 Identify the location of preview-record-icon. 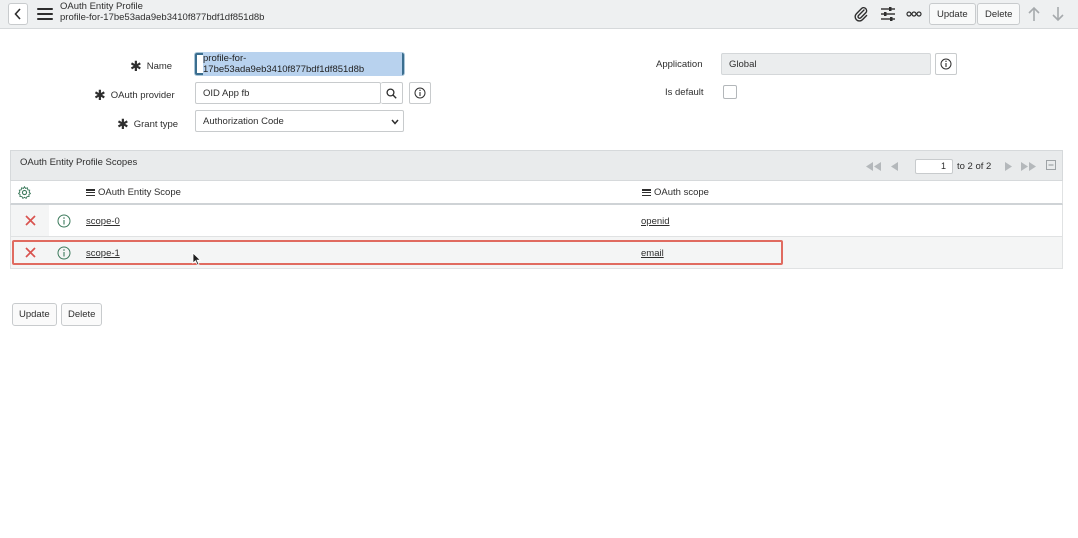
(64, 221).